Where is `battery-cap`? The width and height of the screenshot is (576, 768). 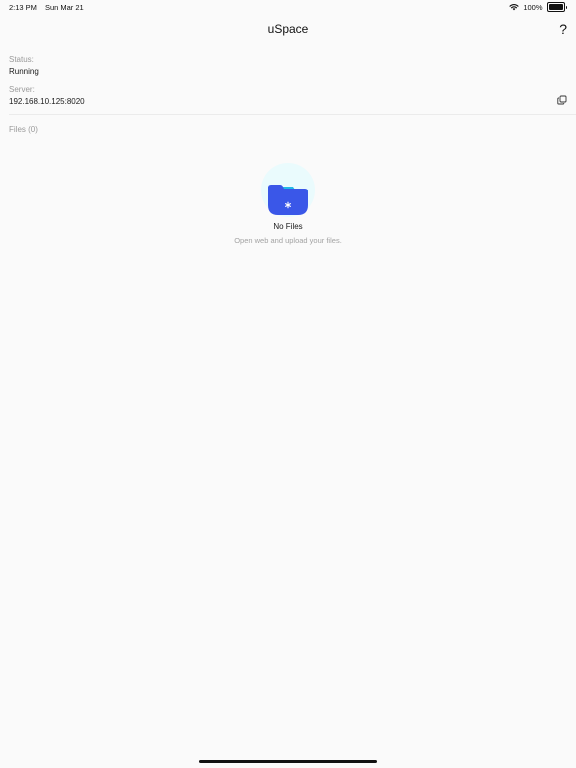 battery-cap is located at coordinates (566, 7).